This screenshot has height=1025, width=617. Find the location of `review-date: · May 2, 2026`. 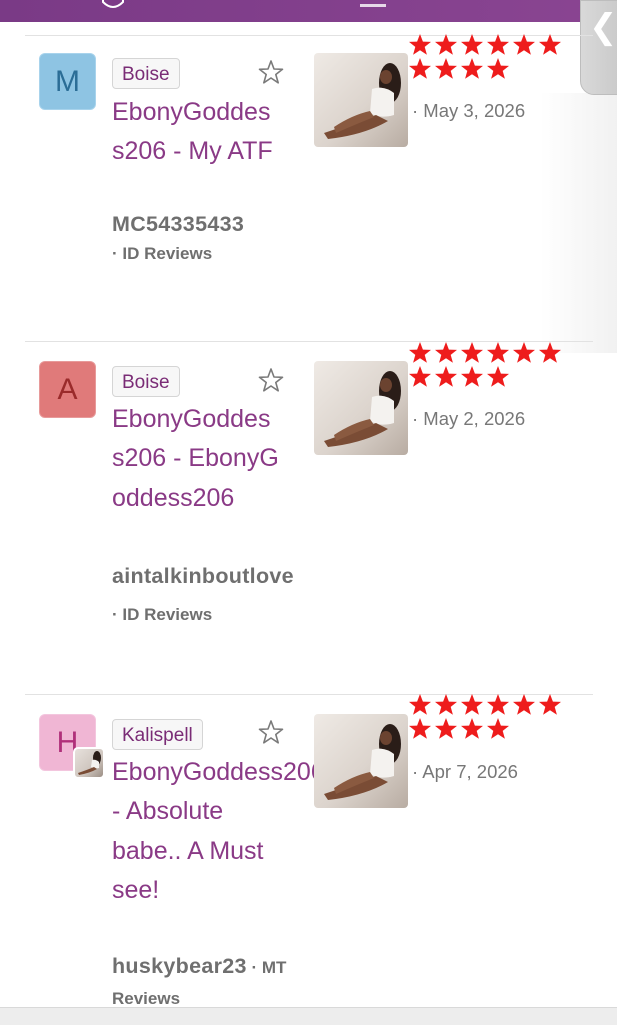

review-date: · May 2, 2026 is located at coordinates (469, 418).